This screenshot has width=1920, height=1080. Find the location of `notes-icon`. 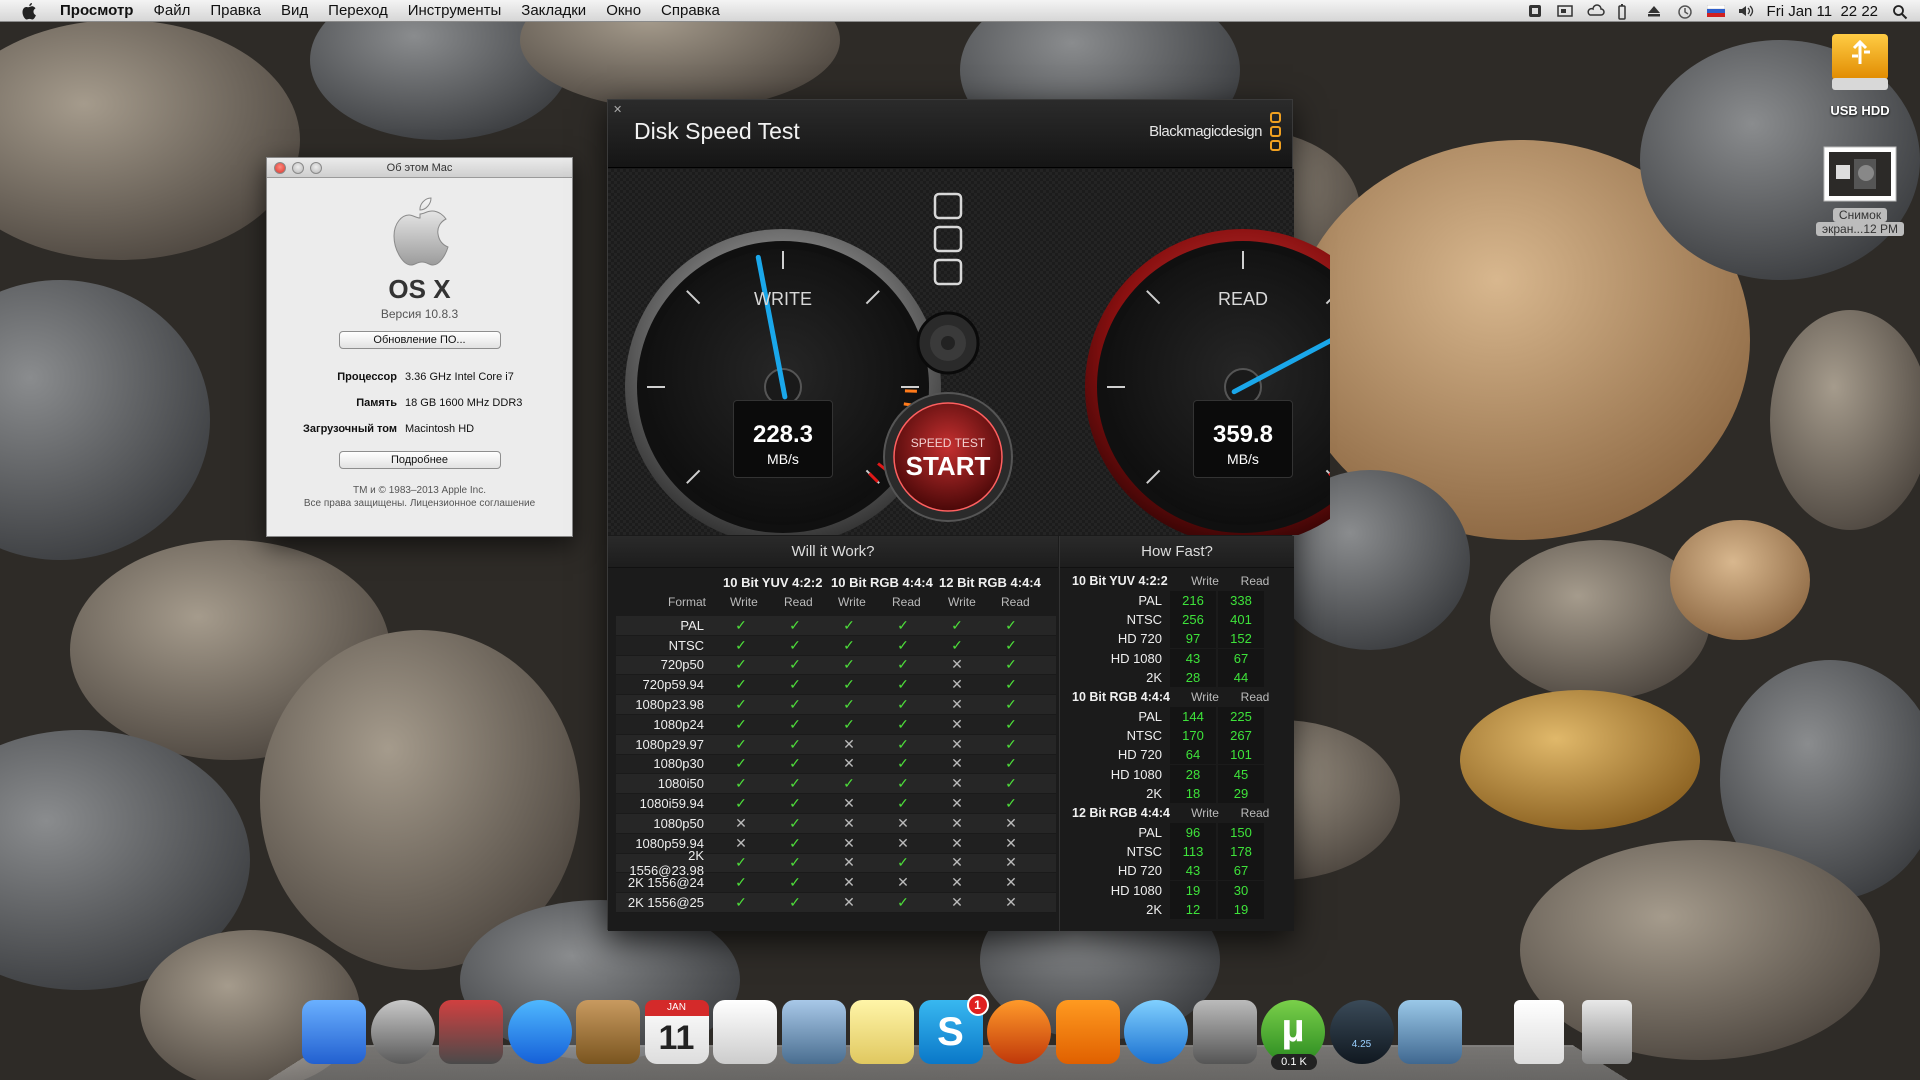

notes-icon is located at coordinates (882, 1032).